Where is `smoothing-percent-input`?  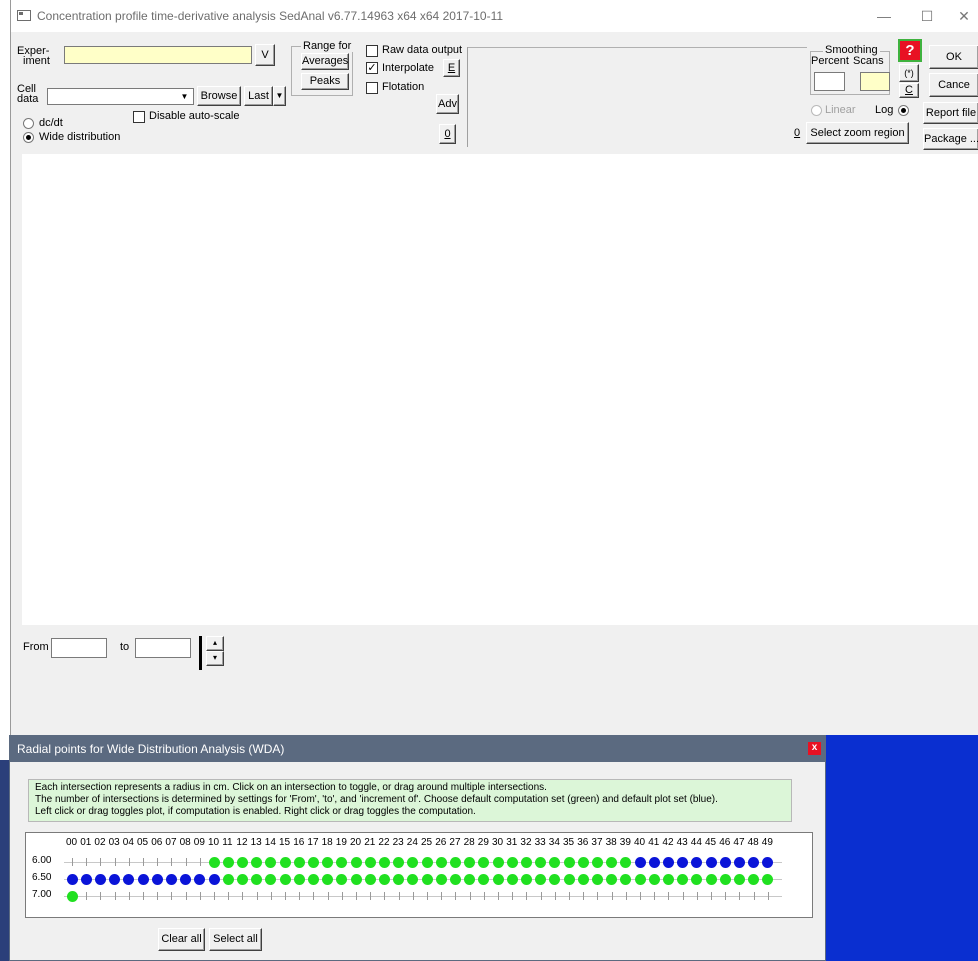 smoothing-percent-input is located at coordinates (829, 81).